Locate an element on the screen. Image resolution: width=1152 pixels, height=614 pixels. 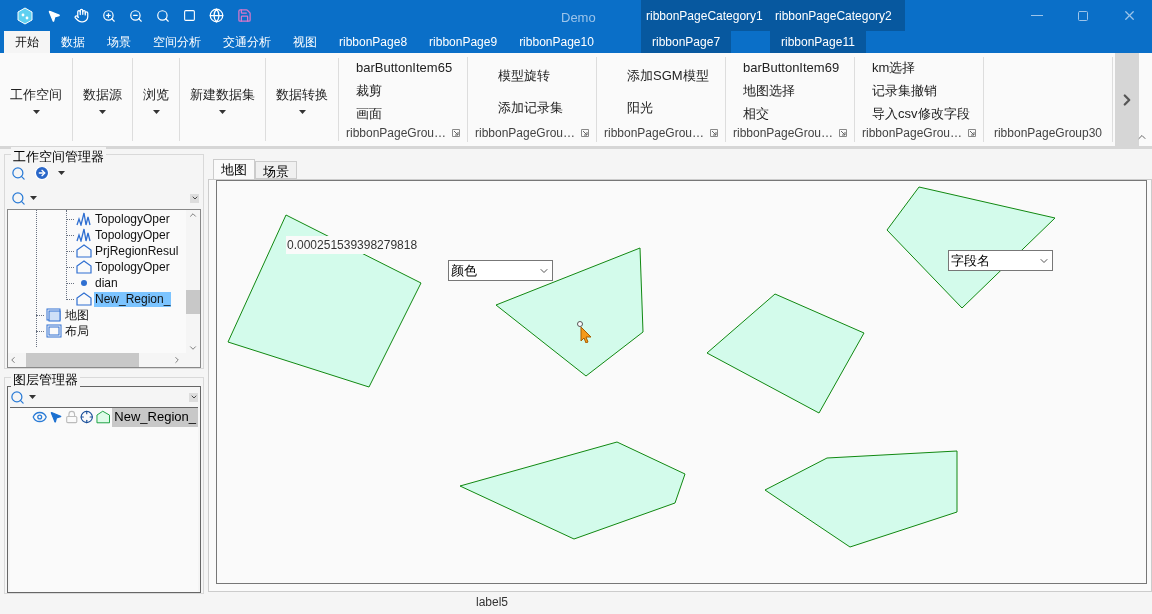
ribbon-tab: 交通分析 is located at coordinates (247, 42).